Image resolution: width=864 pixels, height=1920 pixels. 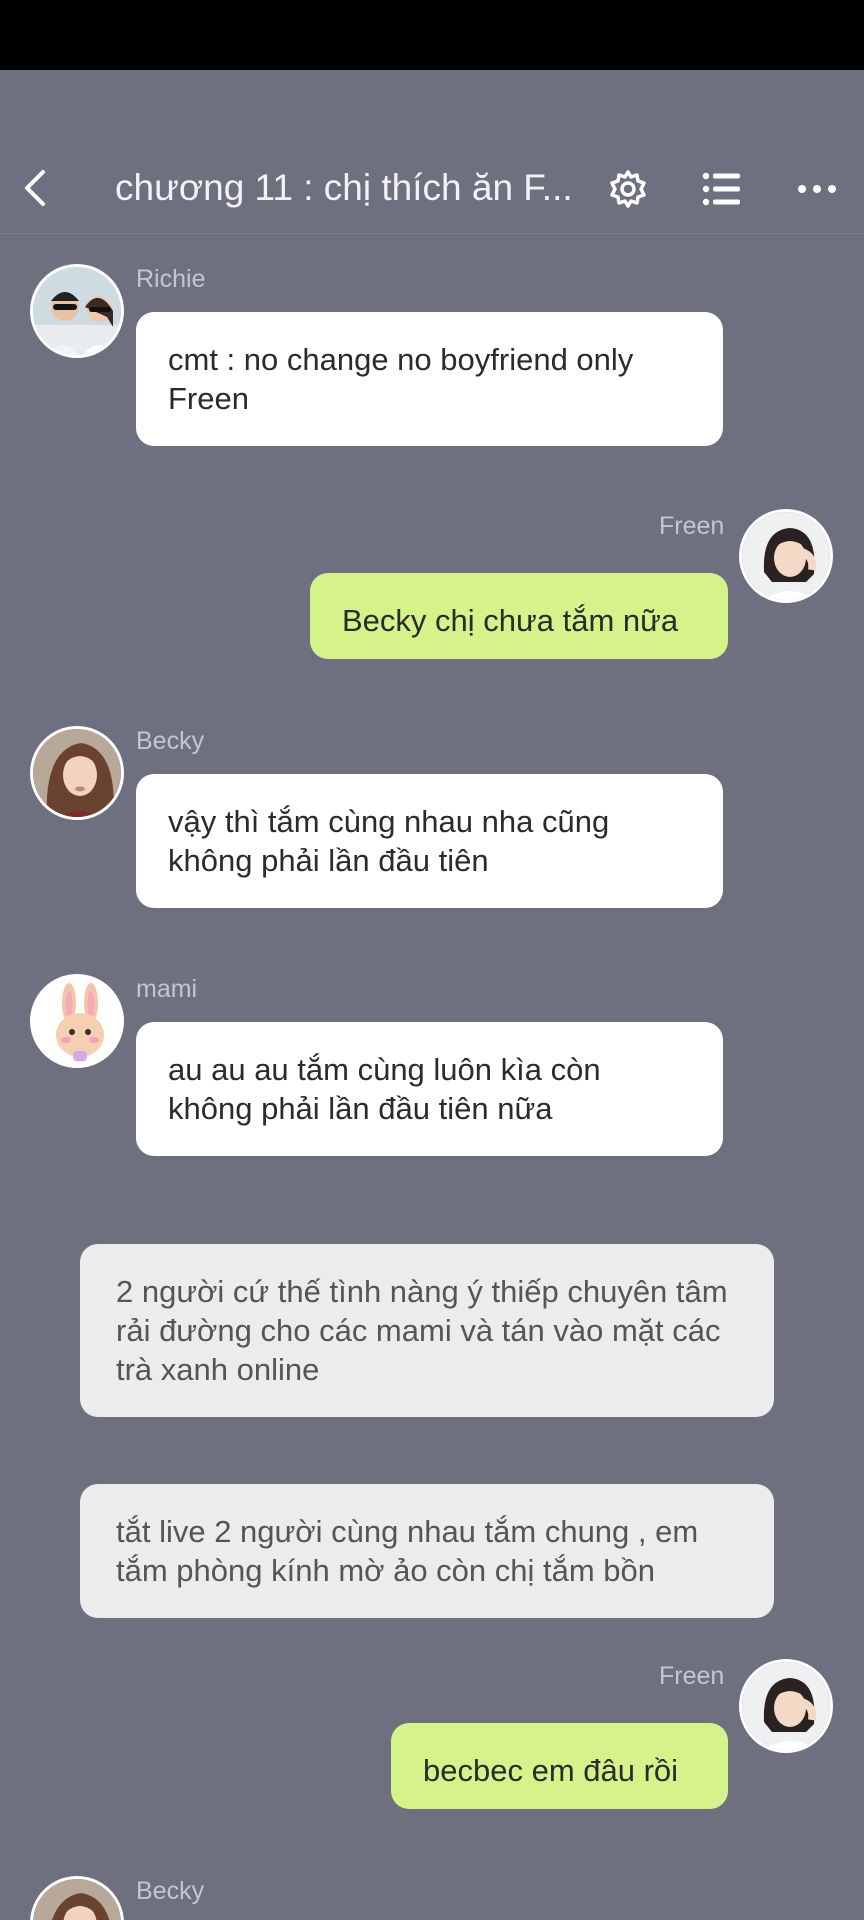 What do you see at coordinates (559, 1766) in the screenshot?
I see `message-bubble: becbec em đâu rồi` at bounding box center [559, 1766].